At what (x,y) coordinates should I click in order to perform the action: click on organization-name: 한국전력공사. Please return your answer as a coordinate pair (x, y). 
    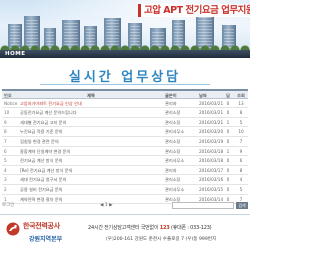
    Looking at the image, I should click on (41, 226).